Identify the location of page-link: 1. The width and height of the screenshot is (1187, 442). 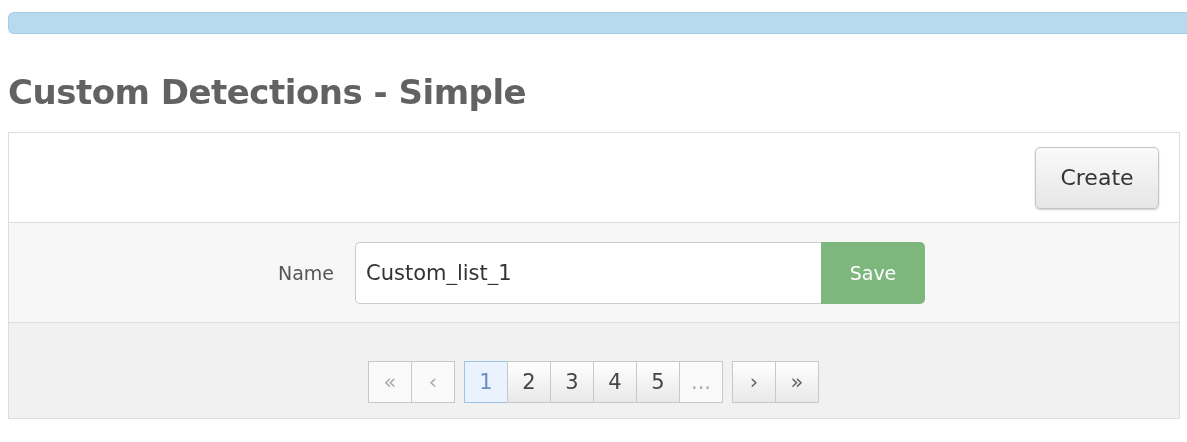
(486, 382).